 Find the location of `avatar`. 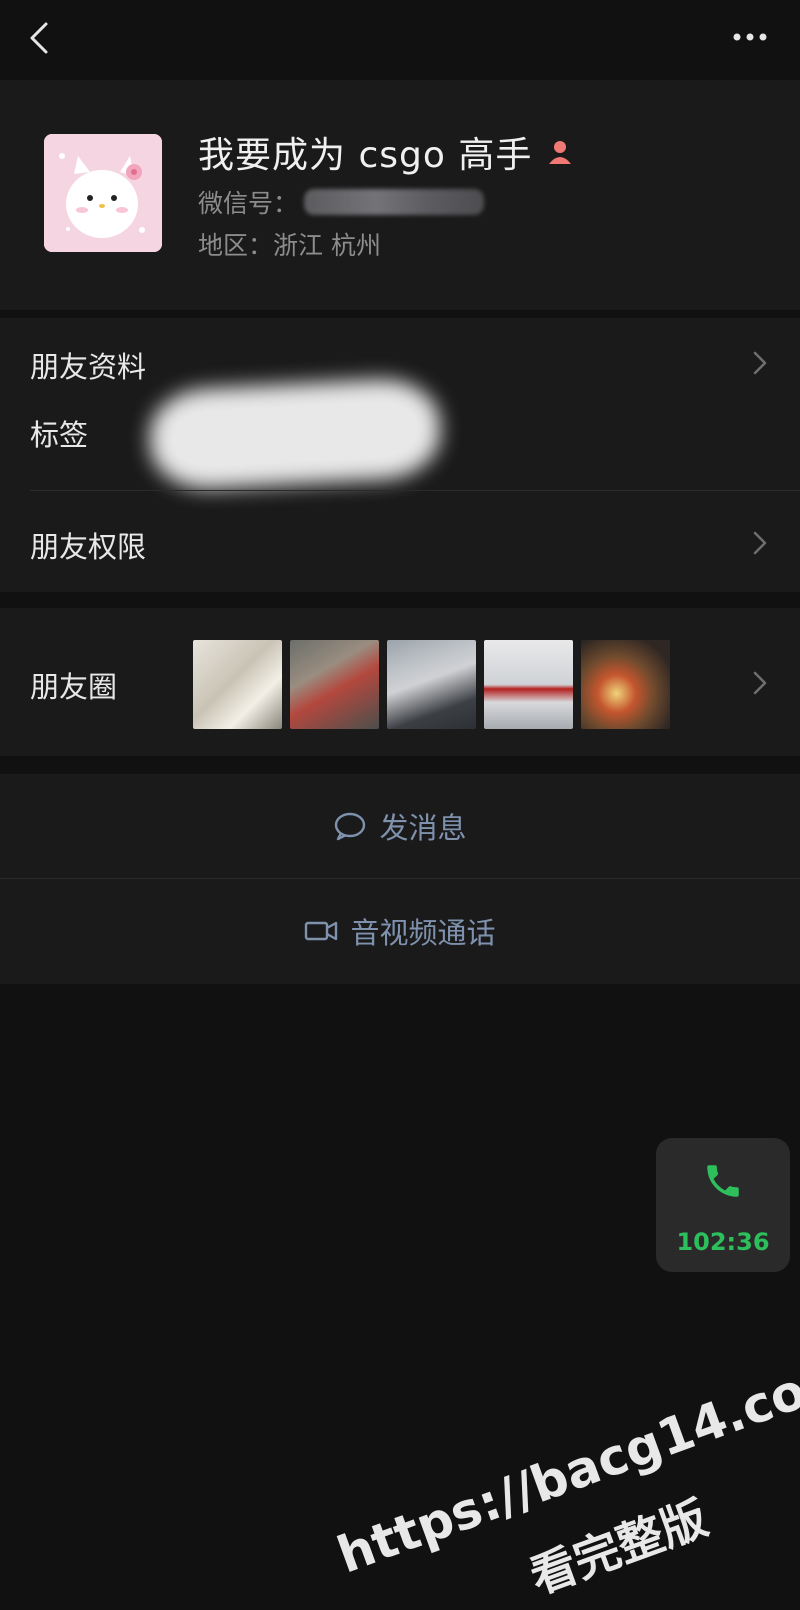

avatar is located at coordinates (103, 193).